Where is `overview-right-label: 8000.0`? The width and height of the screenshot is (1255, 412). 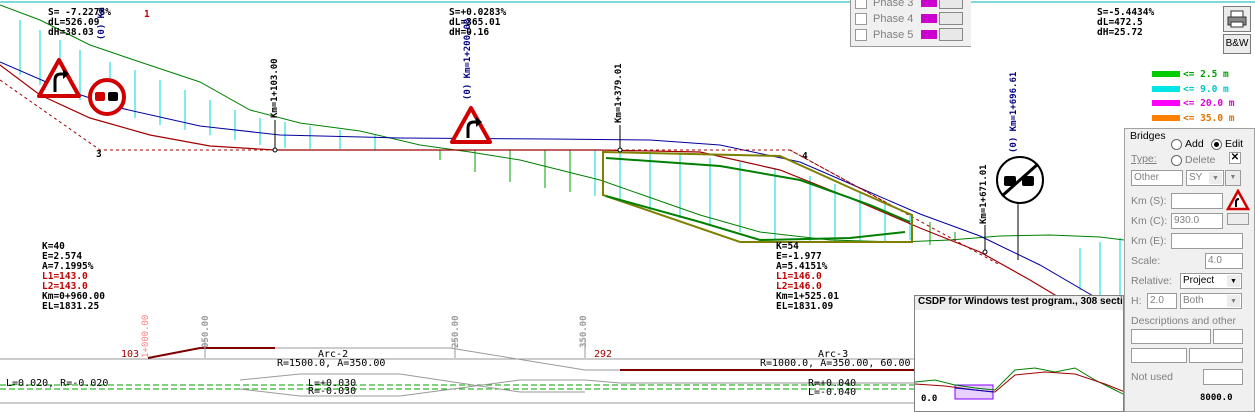 overview-right-label: 8000.0 is located at coordinates (1216, 398).